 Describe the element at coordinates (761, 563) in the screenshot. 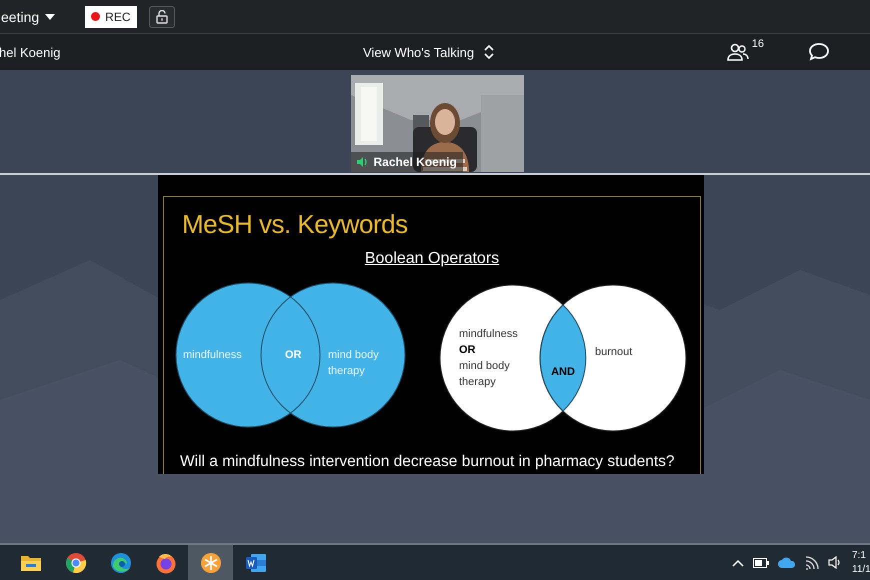

I see `battery-icon` at that location.